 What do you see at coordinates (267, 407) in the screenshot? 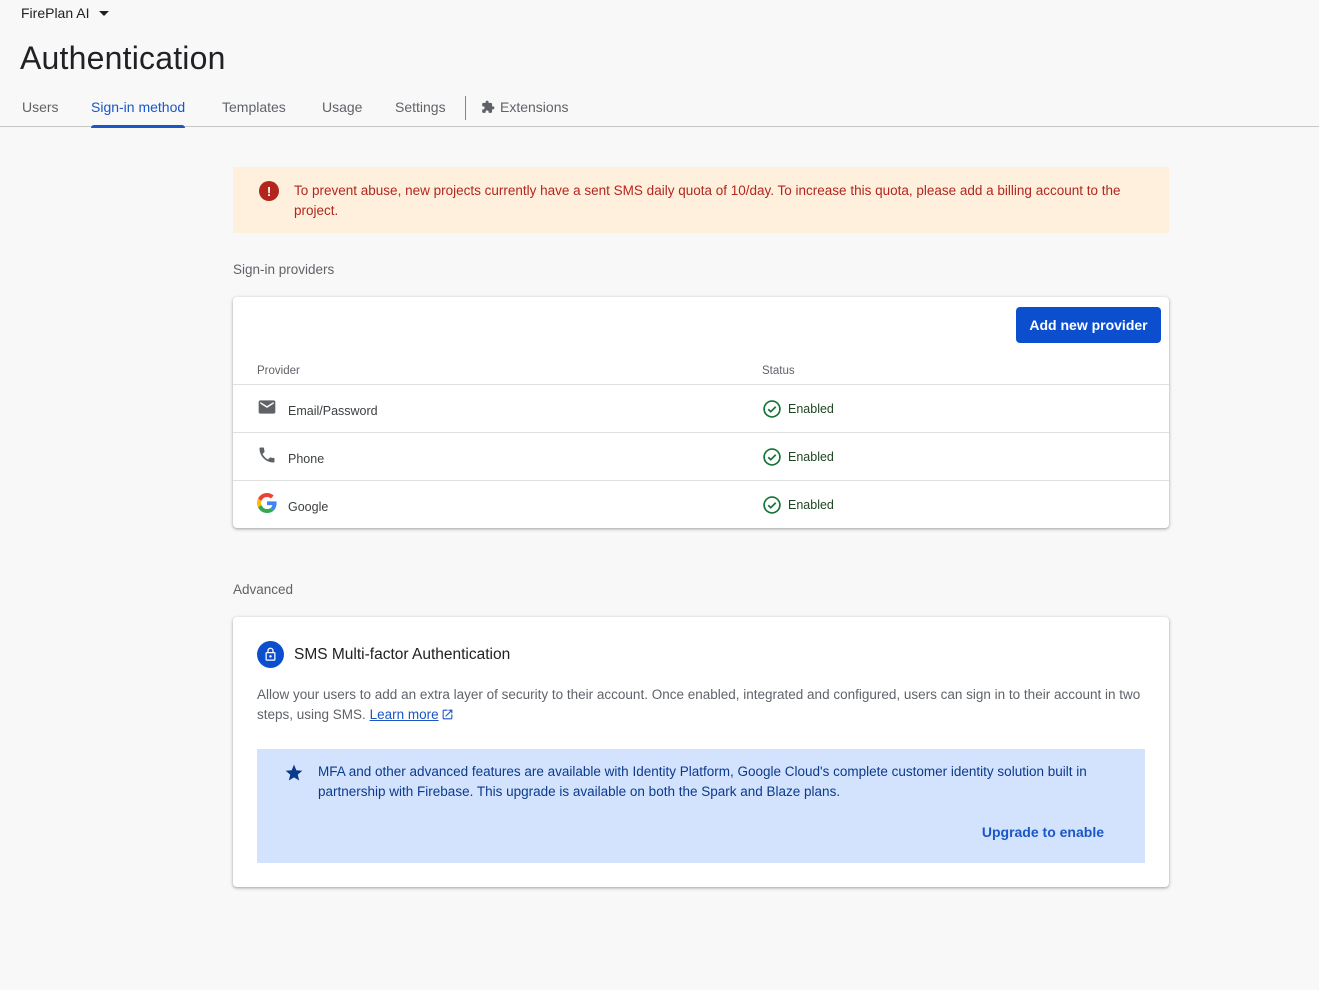
I see `mail-icon` at bounding box center [267, 407].